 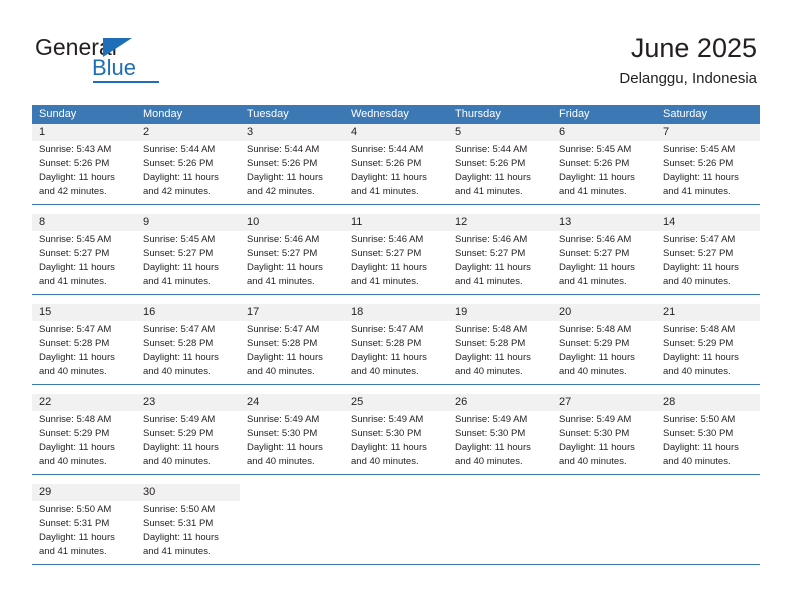 What do you see at coordinates (396, 132) in the screenshot?
I see `day-number: 4` at bounding box center [396, 132].